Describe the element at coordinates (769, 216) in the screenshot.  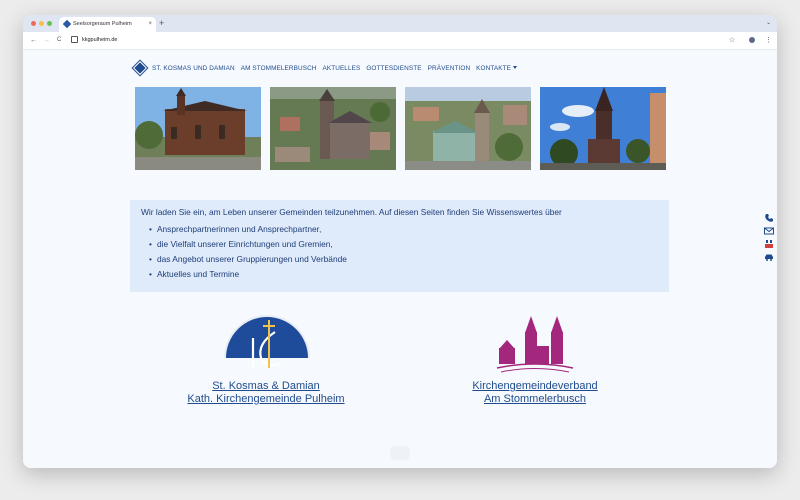
I see `phone-icon` at that location.